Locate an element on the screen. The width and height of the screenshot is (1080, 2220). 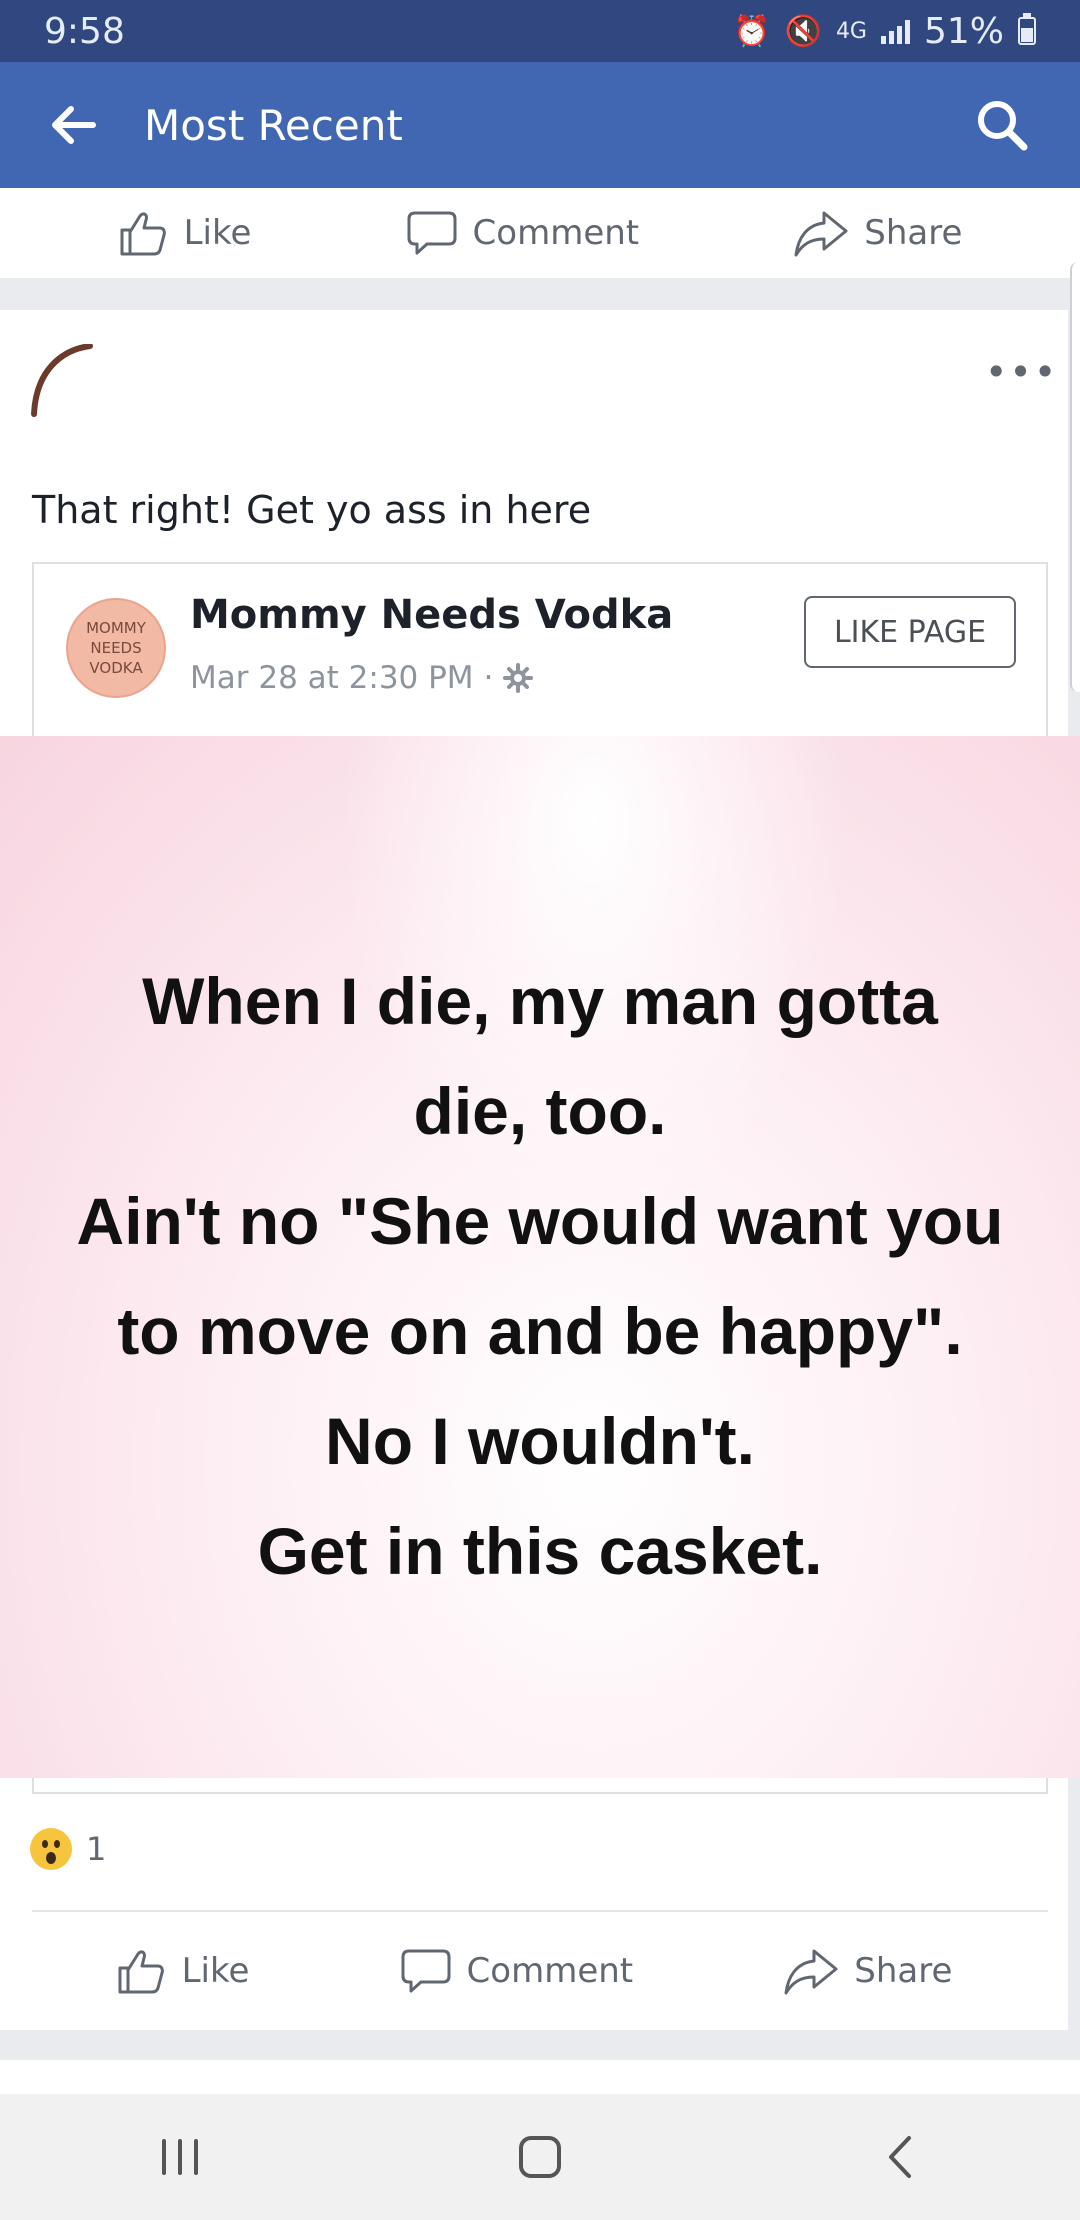
author-avatar is located at coordinates (70, 384).